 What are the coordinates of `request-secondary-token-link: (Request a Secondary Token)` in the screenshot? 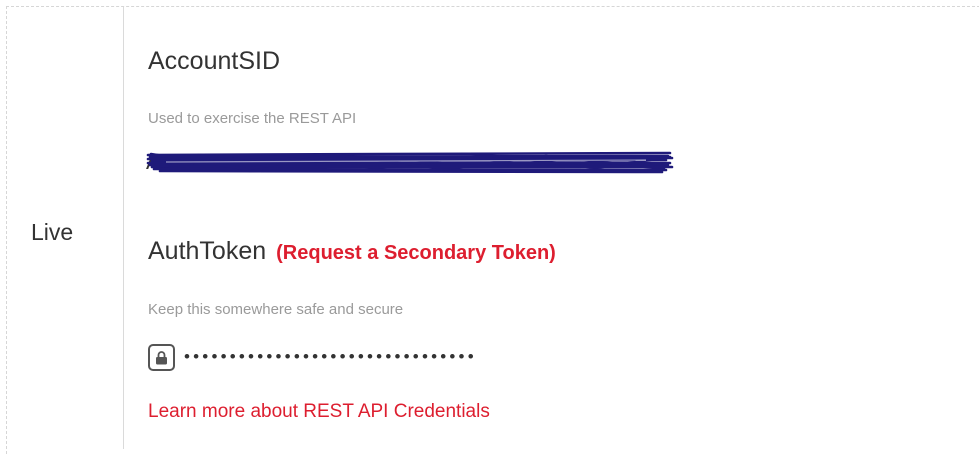 It's located at (416, 253).